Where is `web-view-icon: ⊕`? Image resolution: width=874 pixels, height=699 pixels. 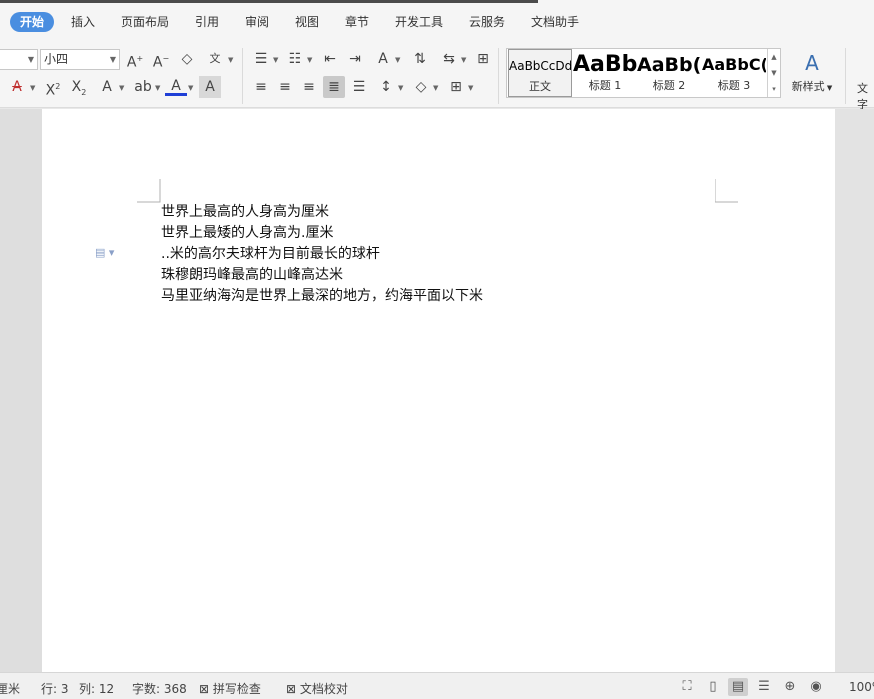 web-view-icon: ⊕ is located at coordinates (790, 687).